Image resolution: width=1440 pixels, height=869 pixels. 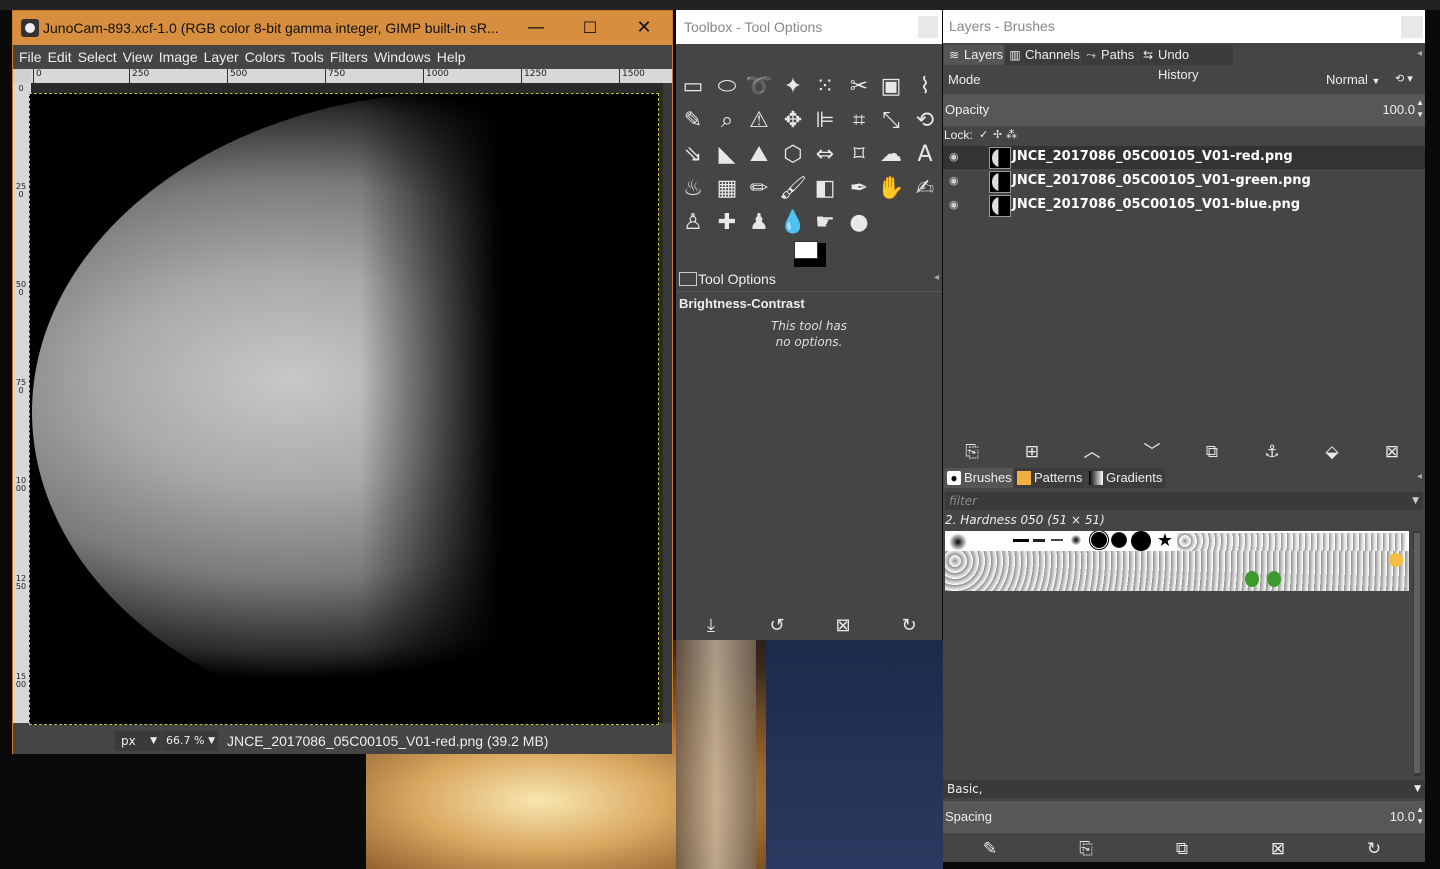 I want to click on menu-edit: Edit, so click(x=60, y=57).